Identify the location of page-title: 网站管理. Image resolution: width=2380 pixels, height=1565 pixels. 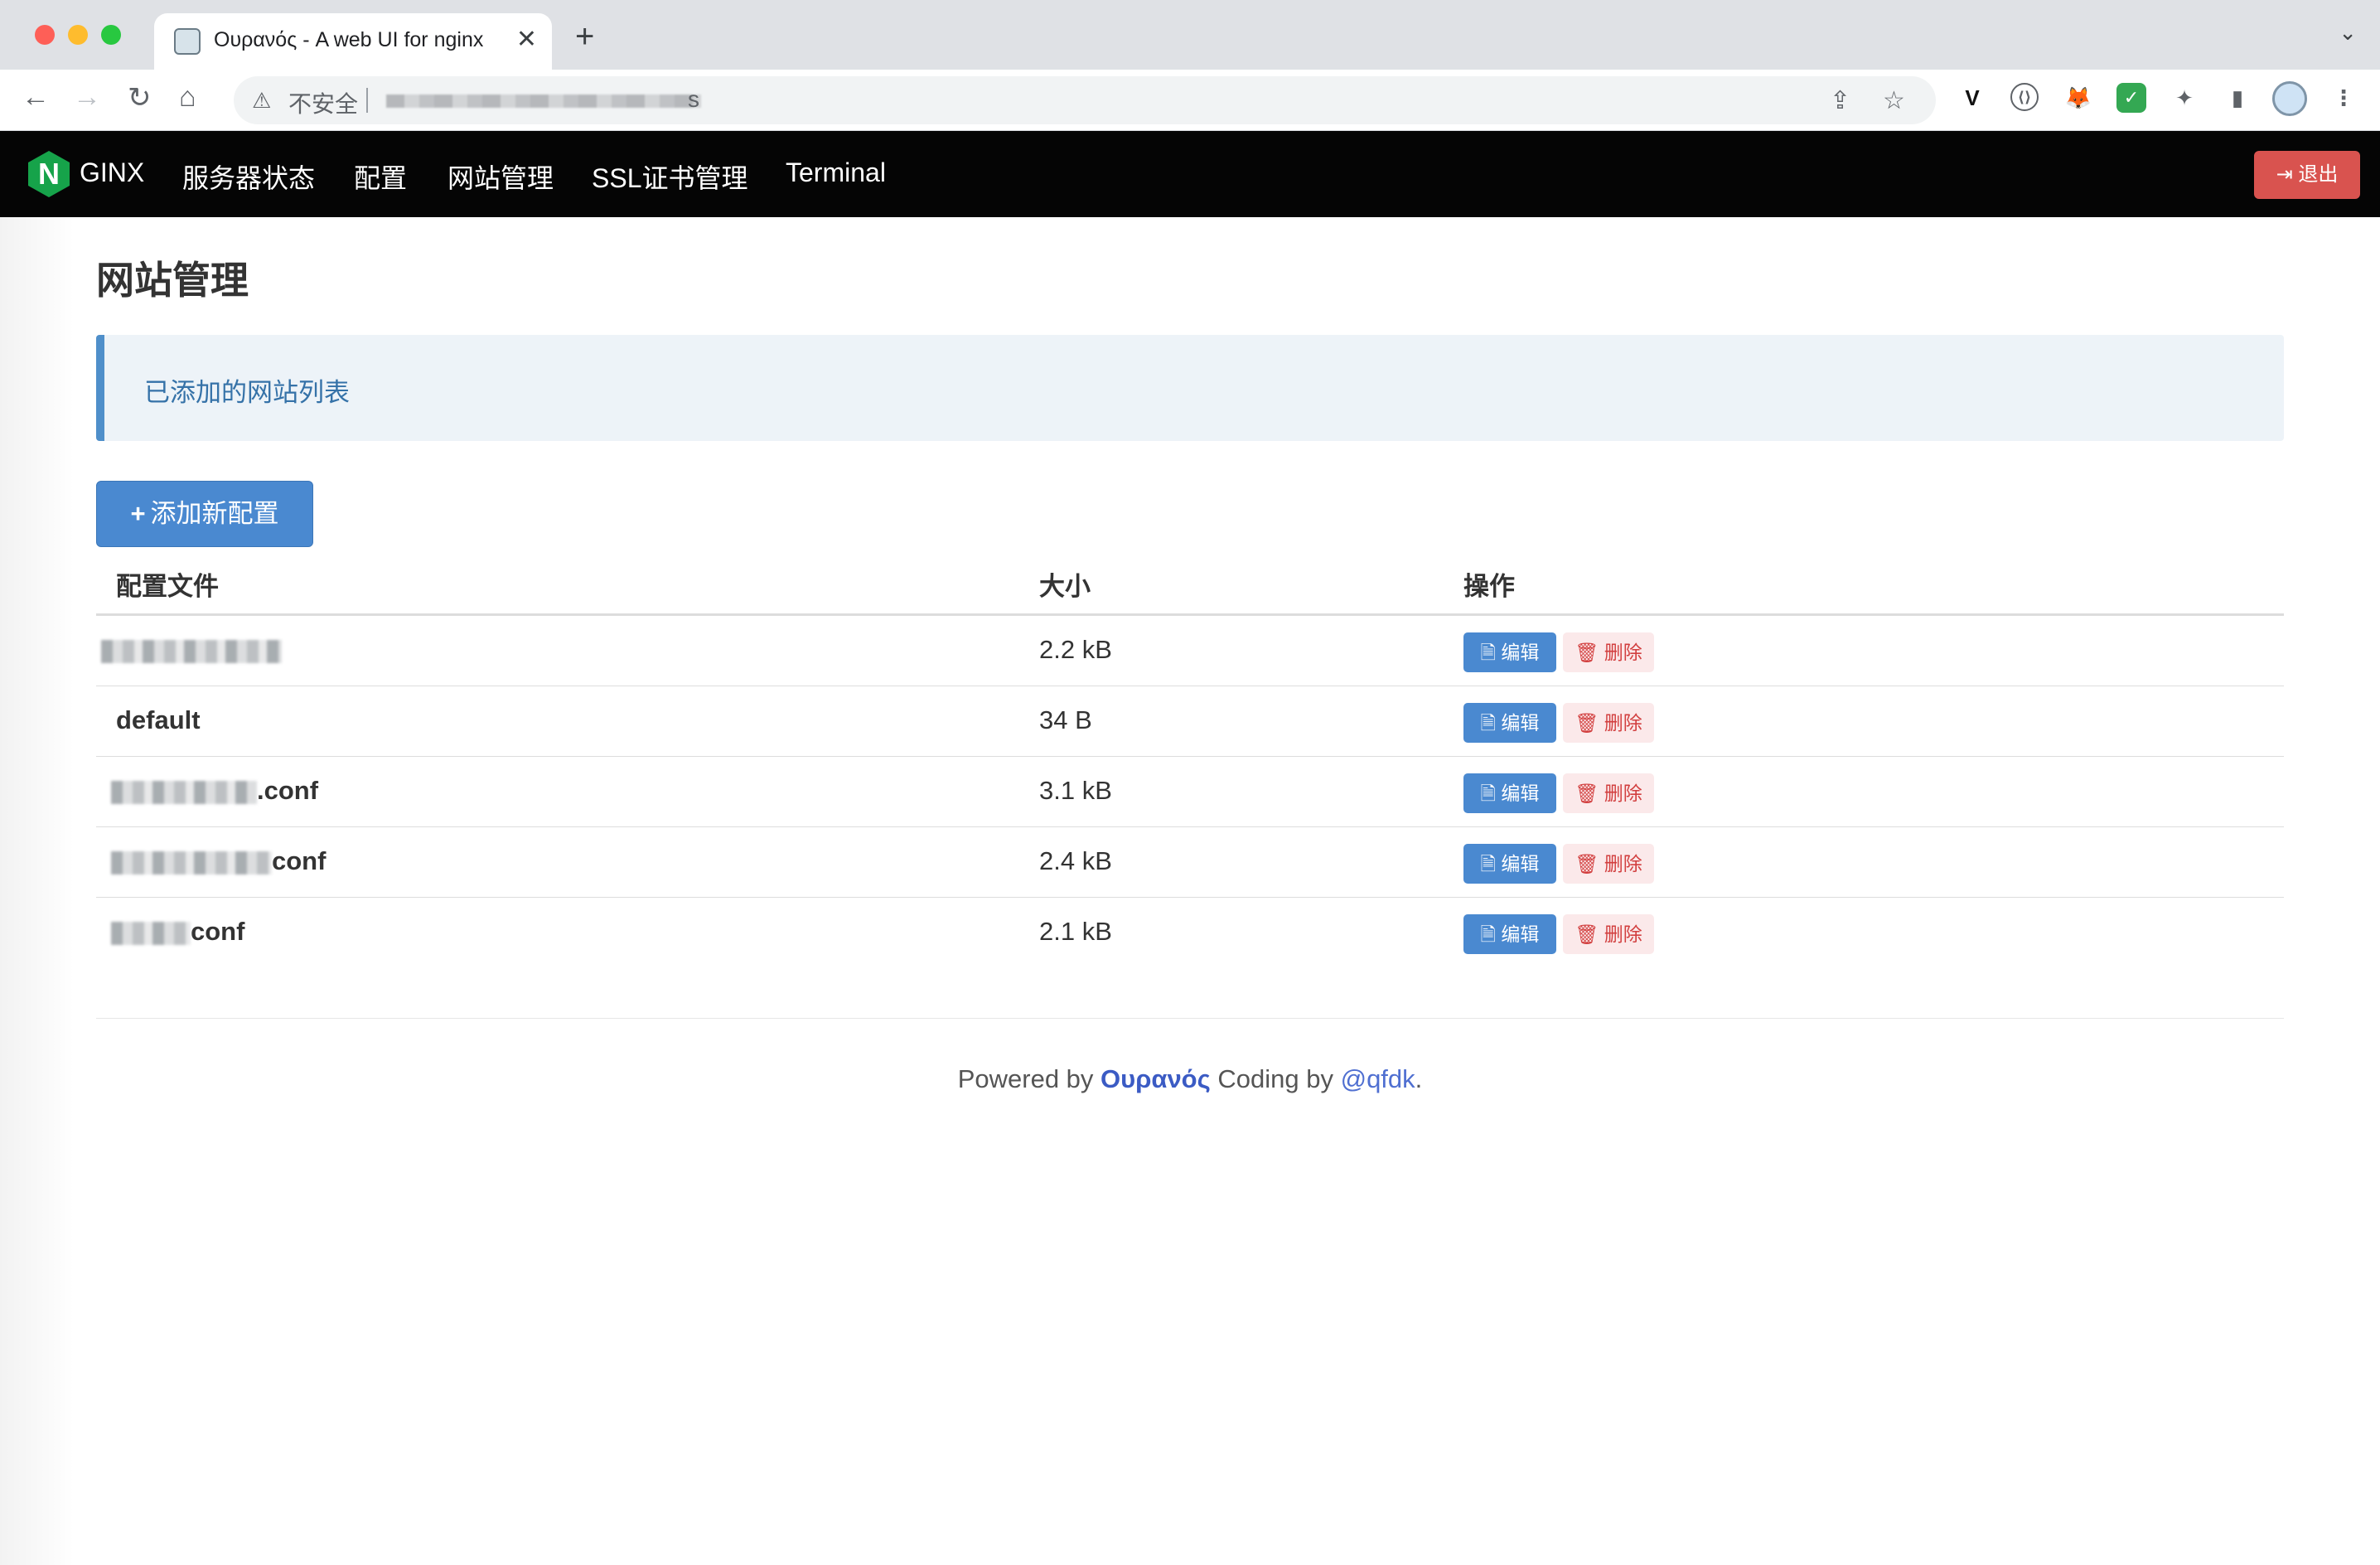
(172, 281).